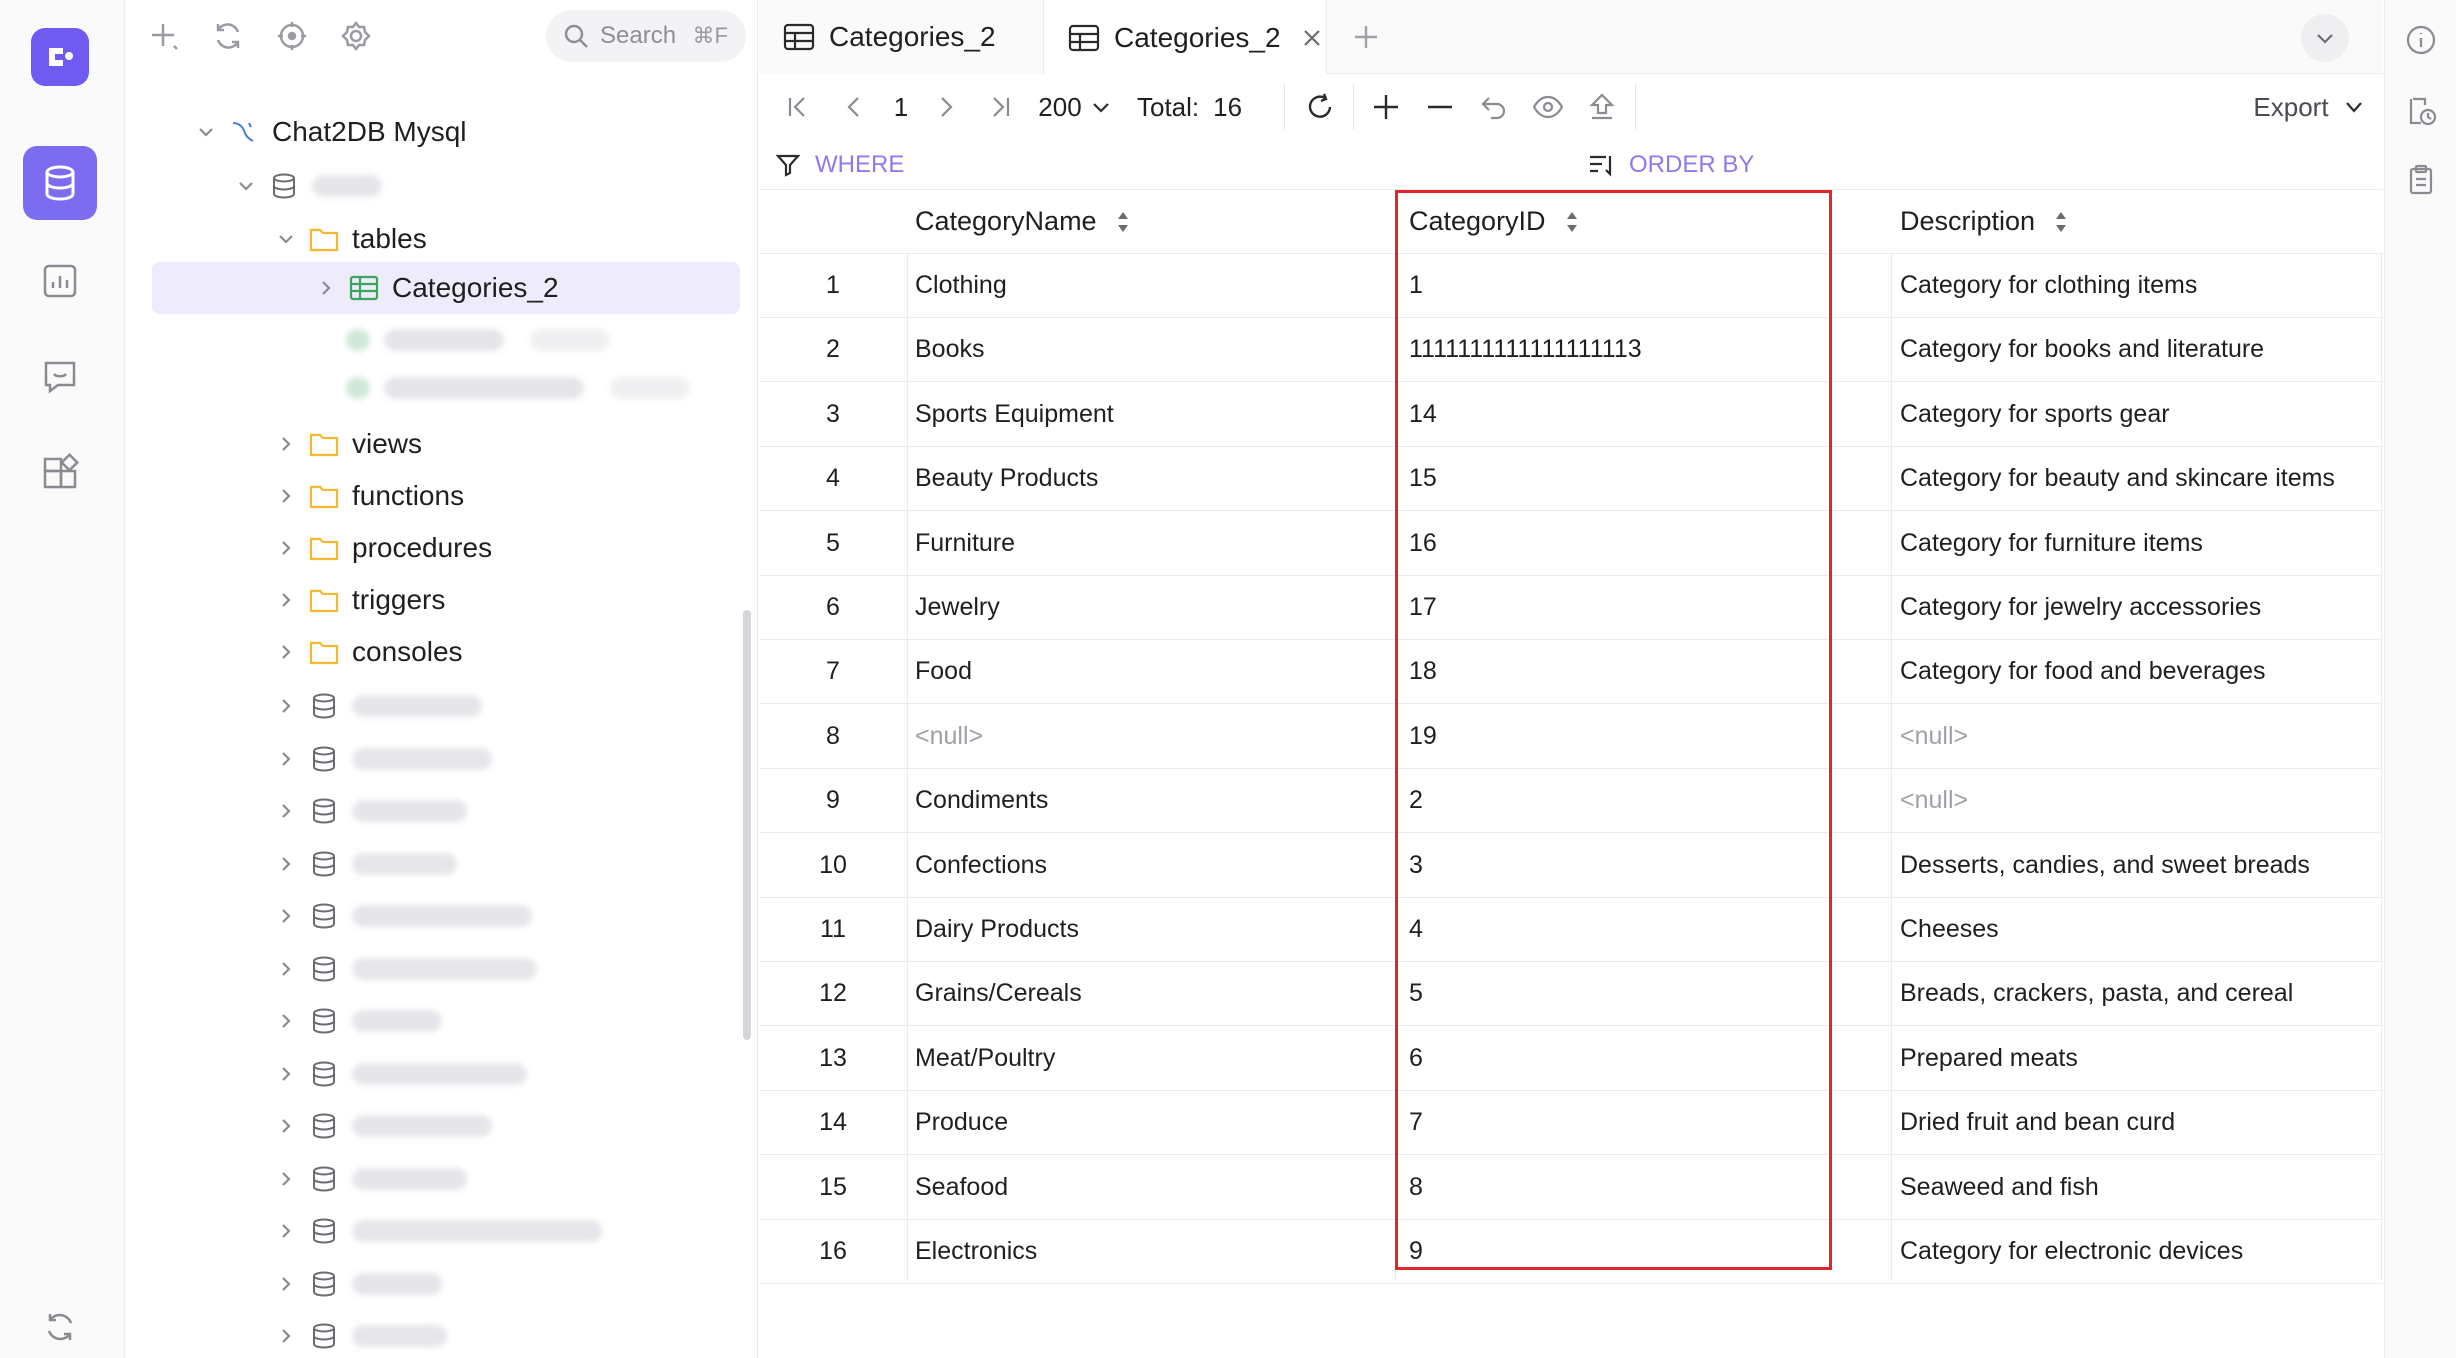 This screenshot has height=1358, width=2456. Describe the element at coordinates (60, 281) in the screenshot. I see `dashboard-nav-icon` at that location.